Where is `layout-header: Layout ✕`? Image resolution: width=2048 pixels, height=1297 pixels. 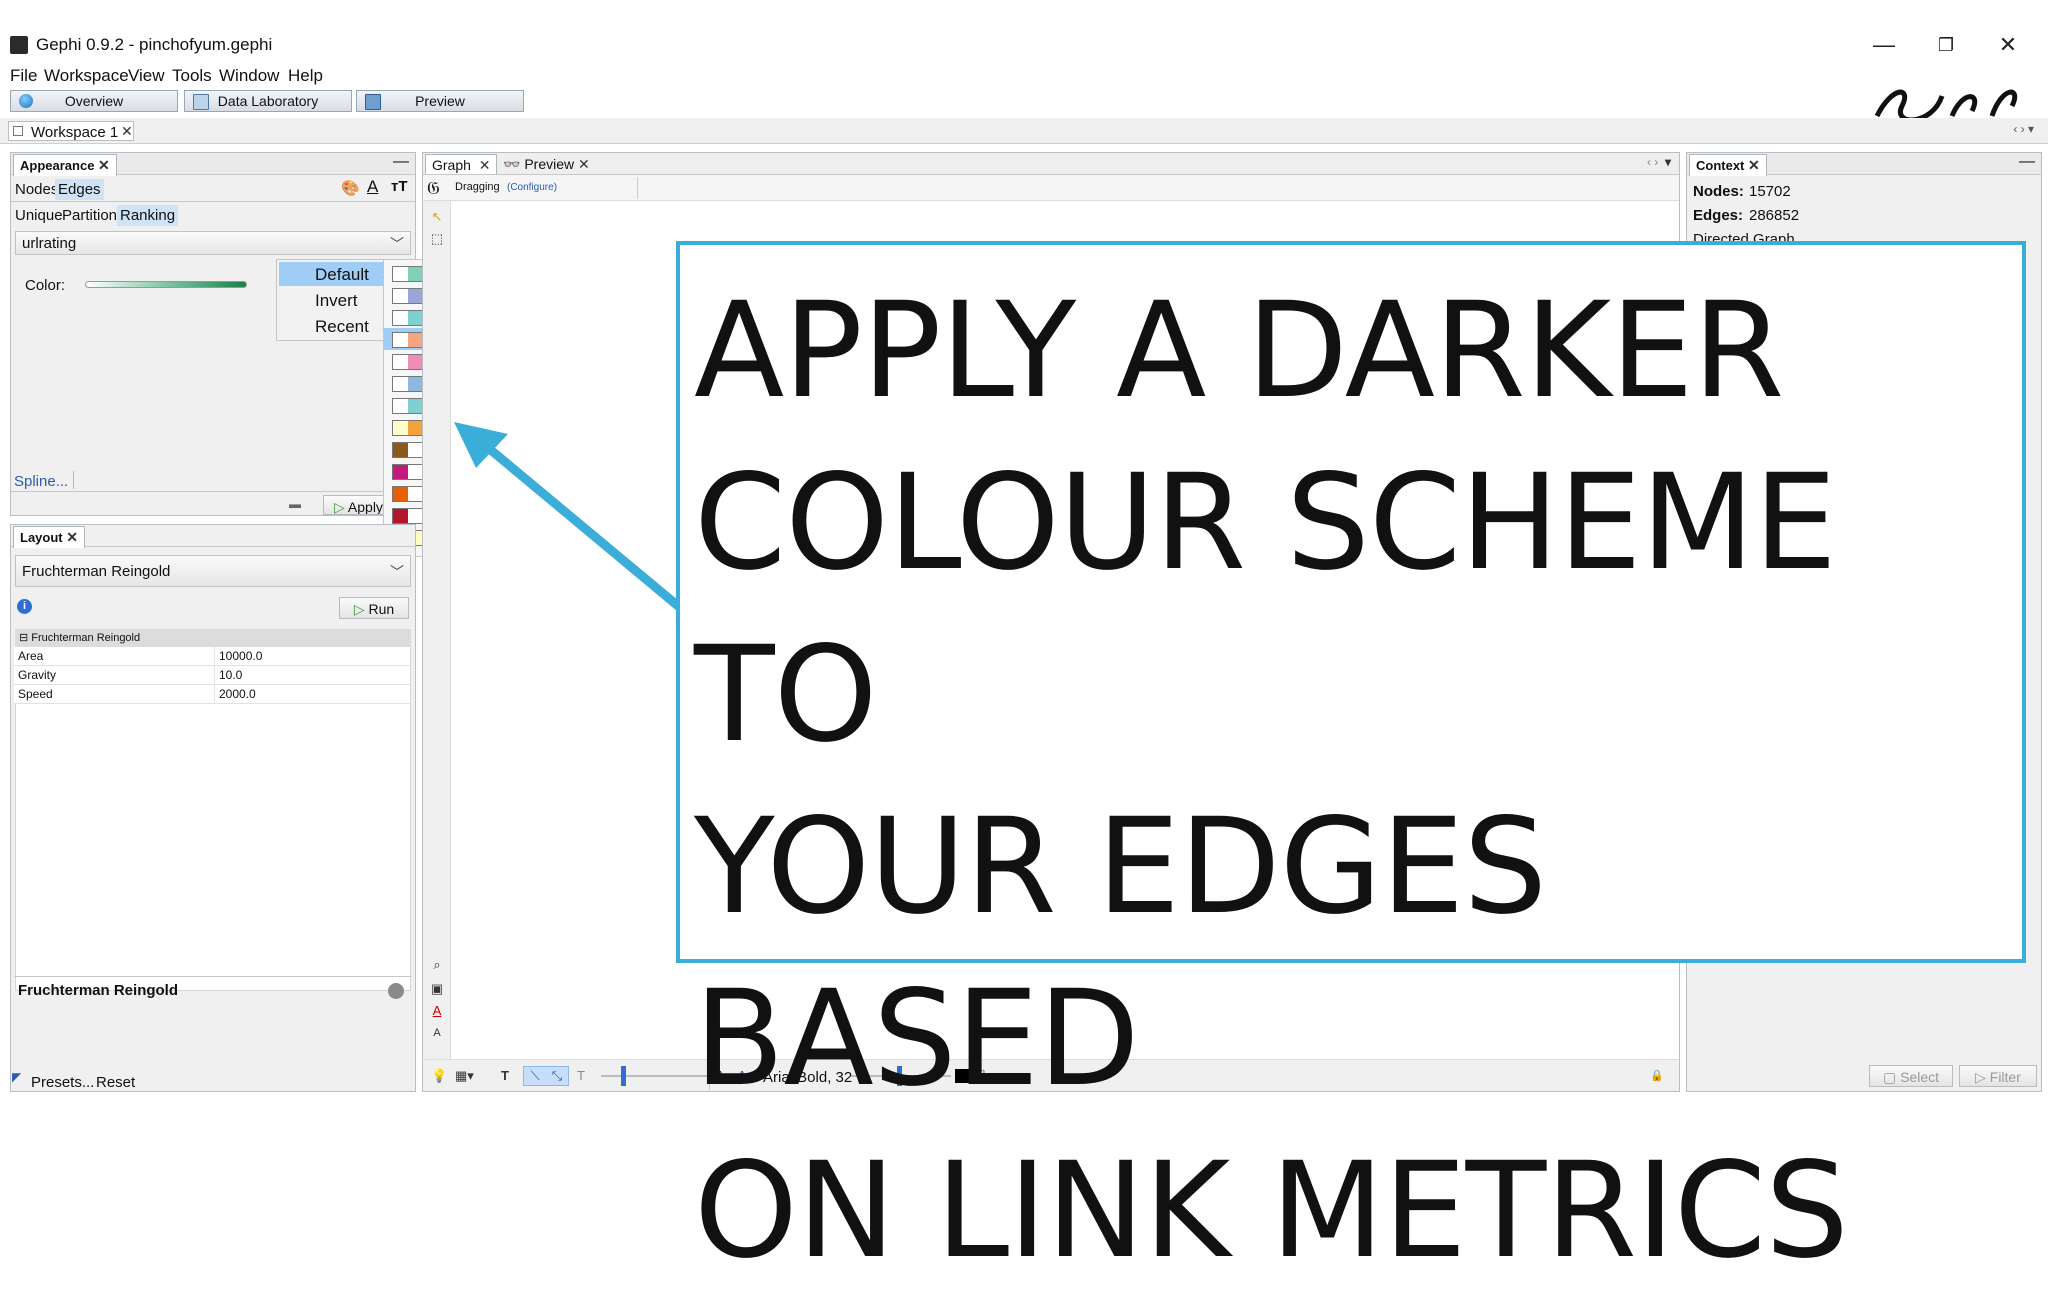 layout-header: Layout ✕ is located at coordinates (213, 536).